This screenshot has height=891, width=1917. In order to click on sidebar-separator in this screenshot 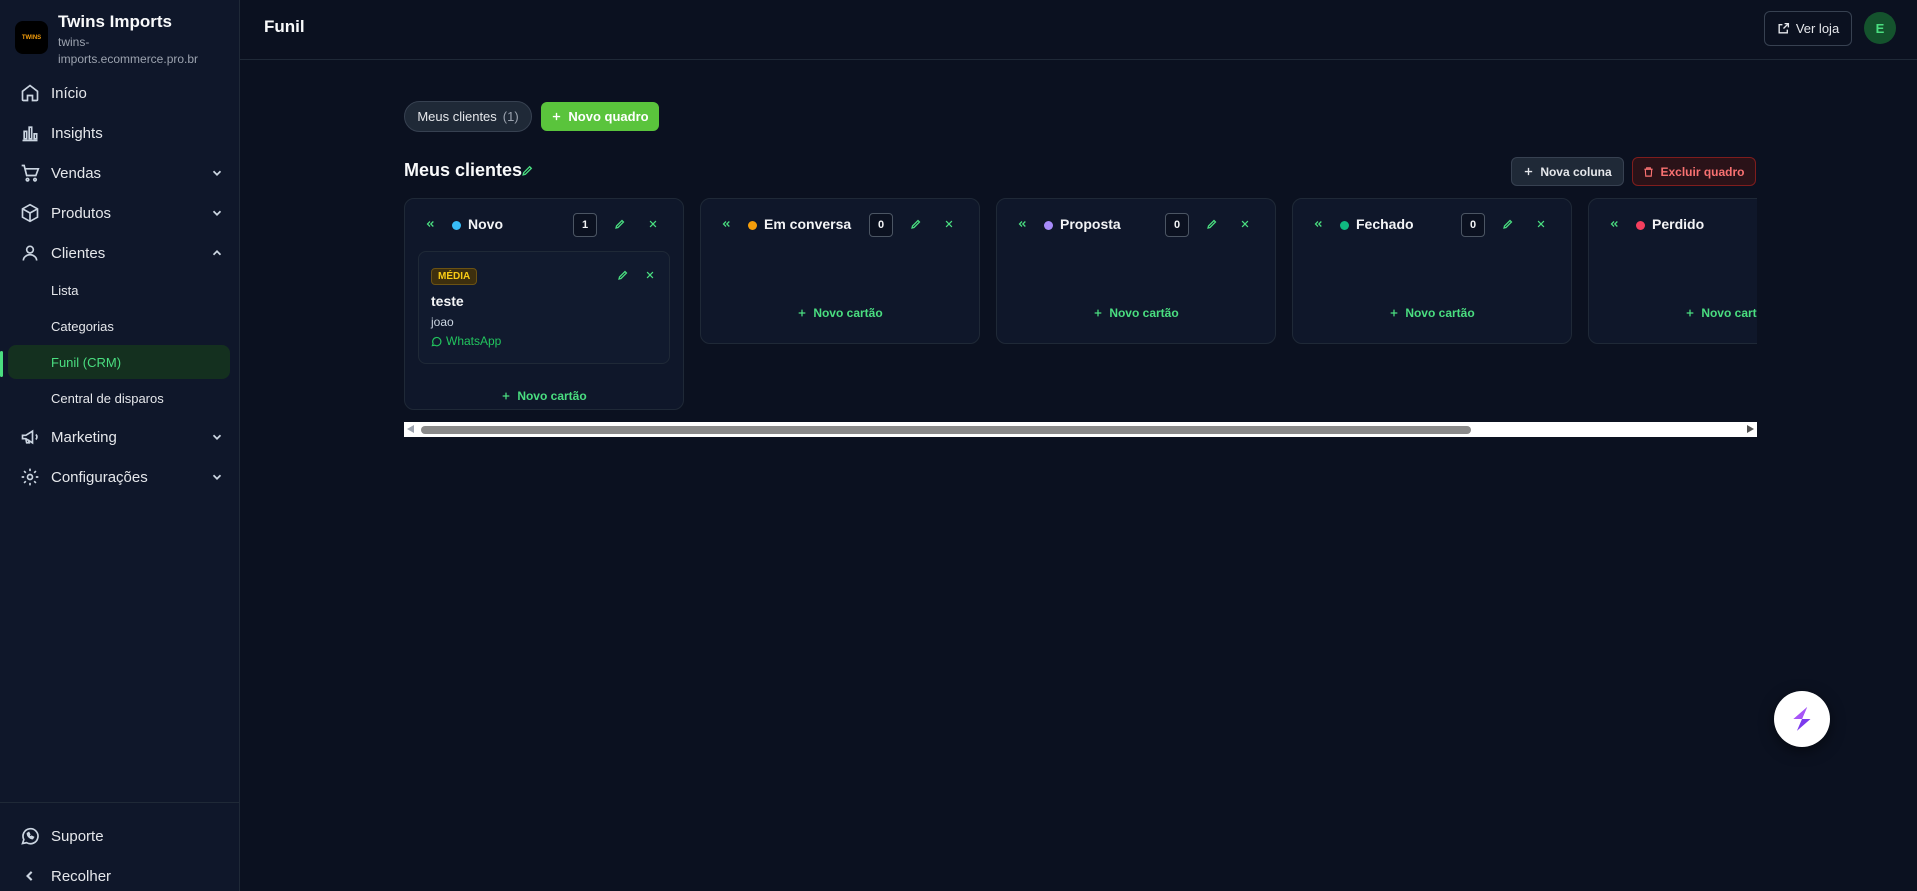, I will do `click(120, 802)`.